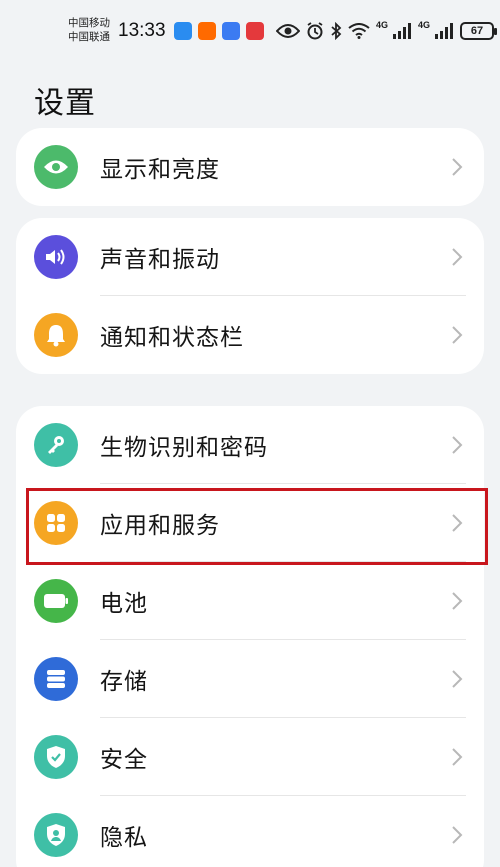  I want to click on bluetooth-icon, so click(336, 31).